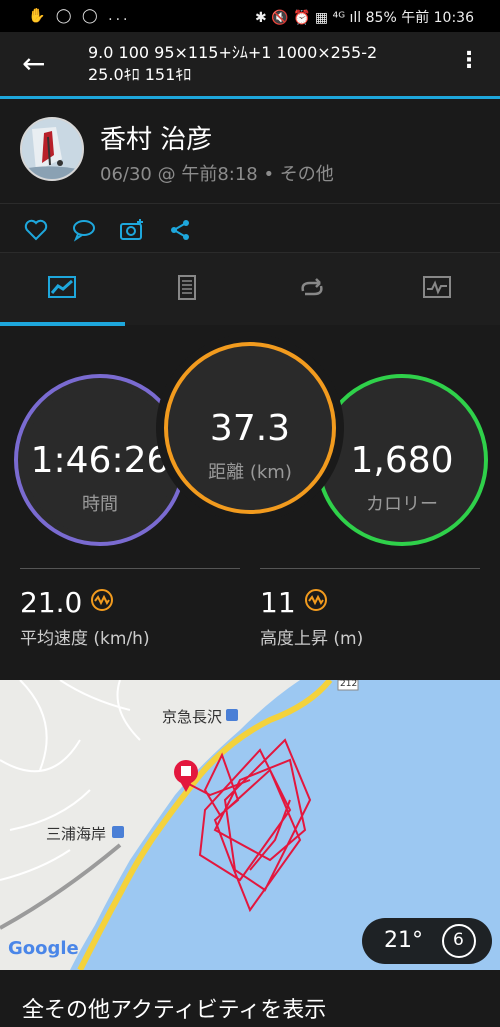  What do you see at coordinates (364, 17) in the screenshot?
I see `status-right: ✱ 🔇 ⏰ ▦ ⁴ᴳ ıll 85% 午前 10:36` at bounding box center [364, 17].